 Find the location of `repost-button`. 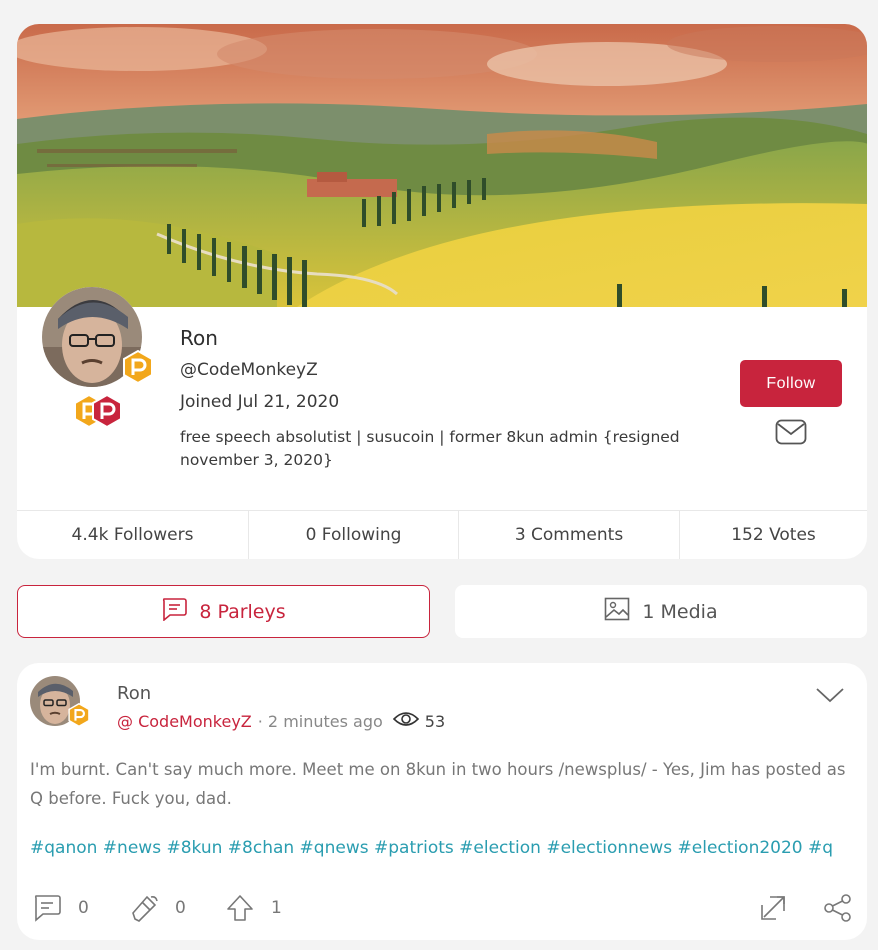

repost-button is located at coordinates (773, 908).